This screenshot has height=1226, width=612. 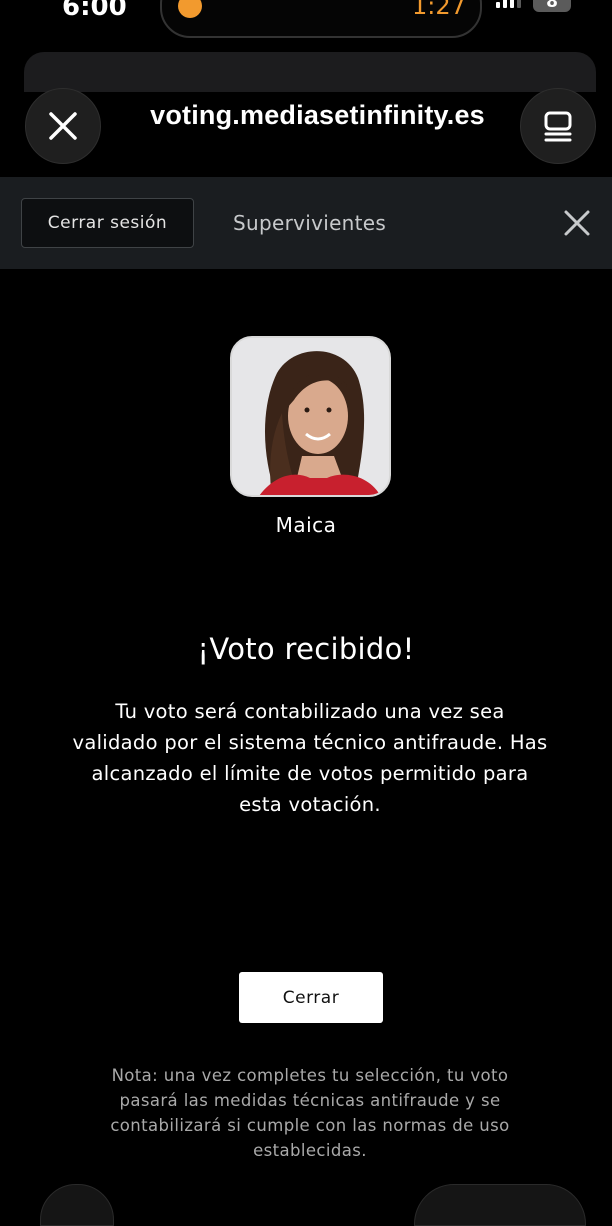 What do you see at coordinates (317, 115) in the screenshot?
I see `url-text: voting.mediasetinfinity.es` at bounding box center [317, 115].